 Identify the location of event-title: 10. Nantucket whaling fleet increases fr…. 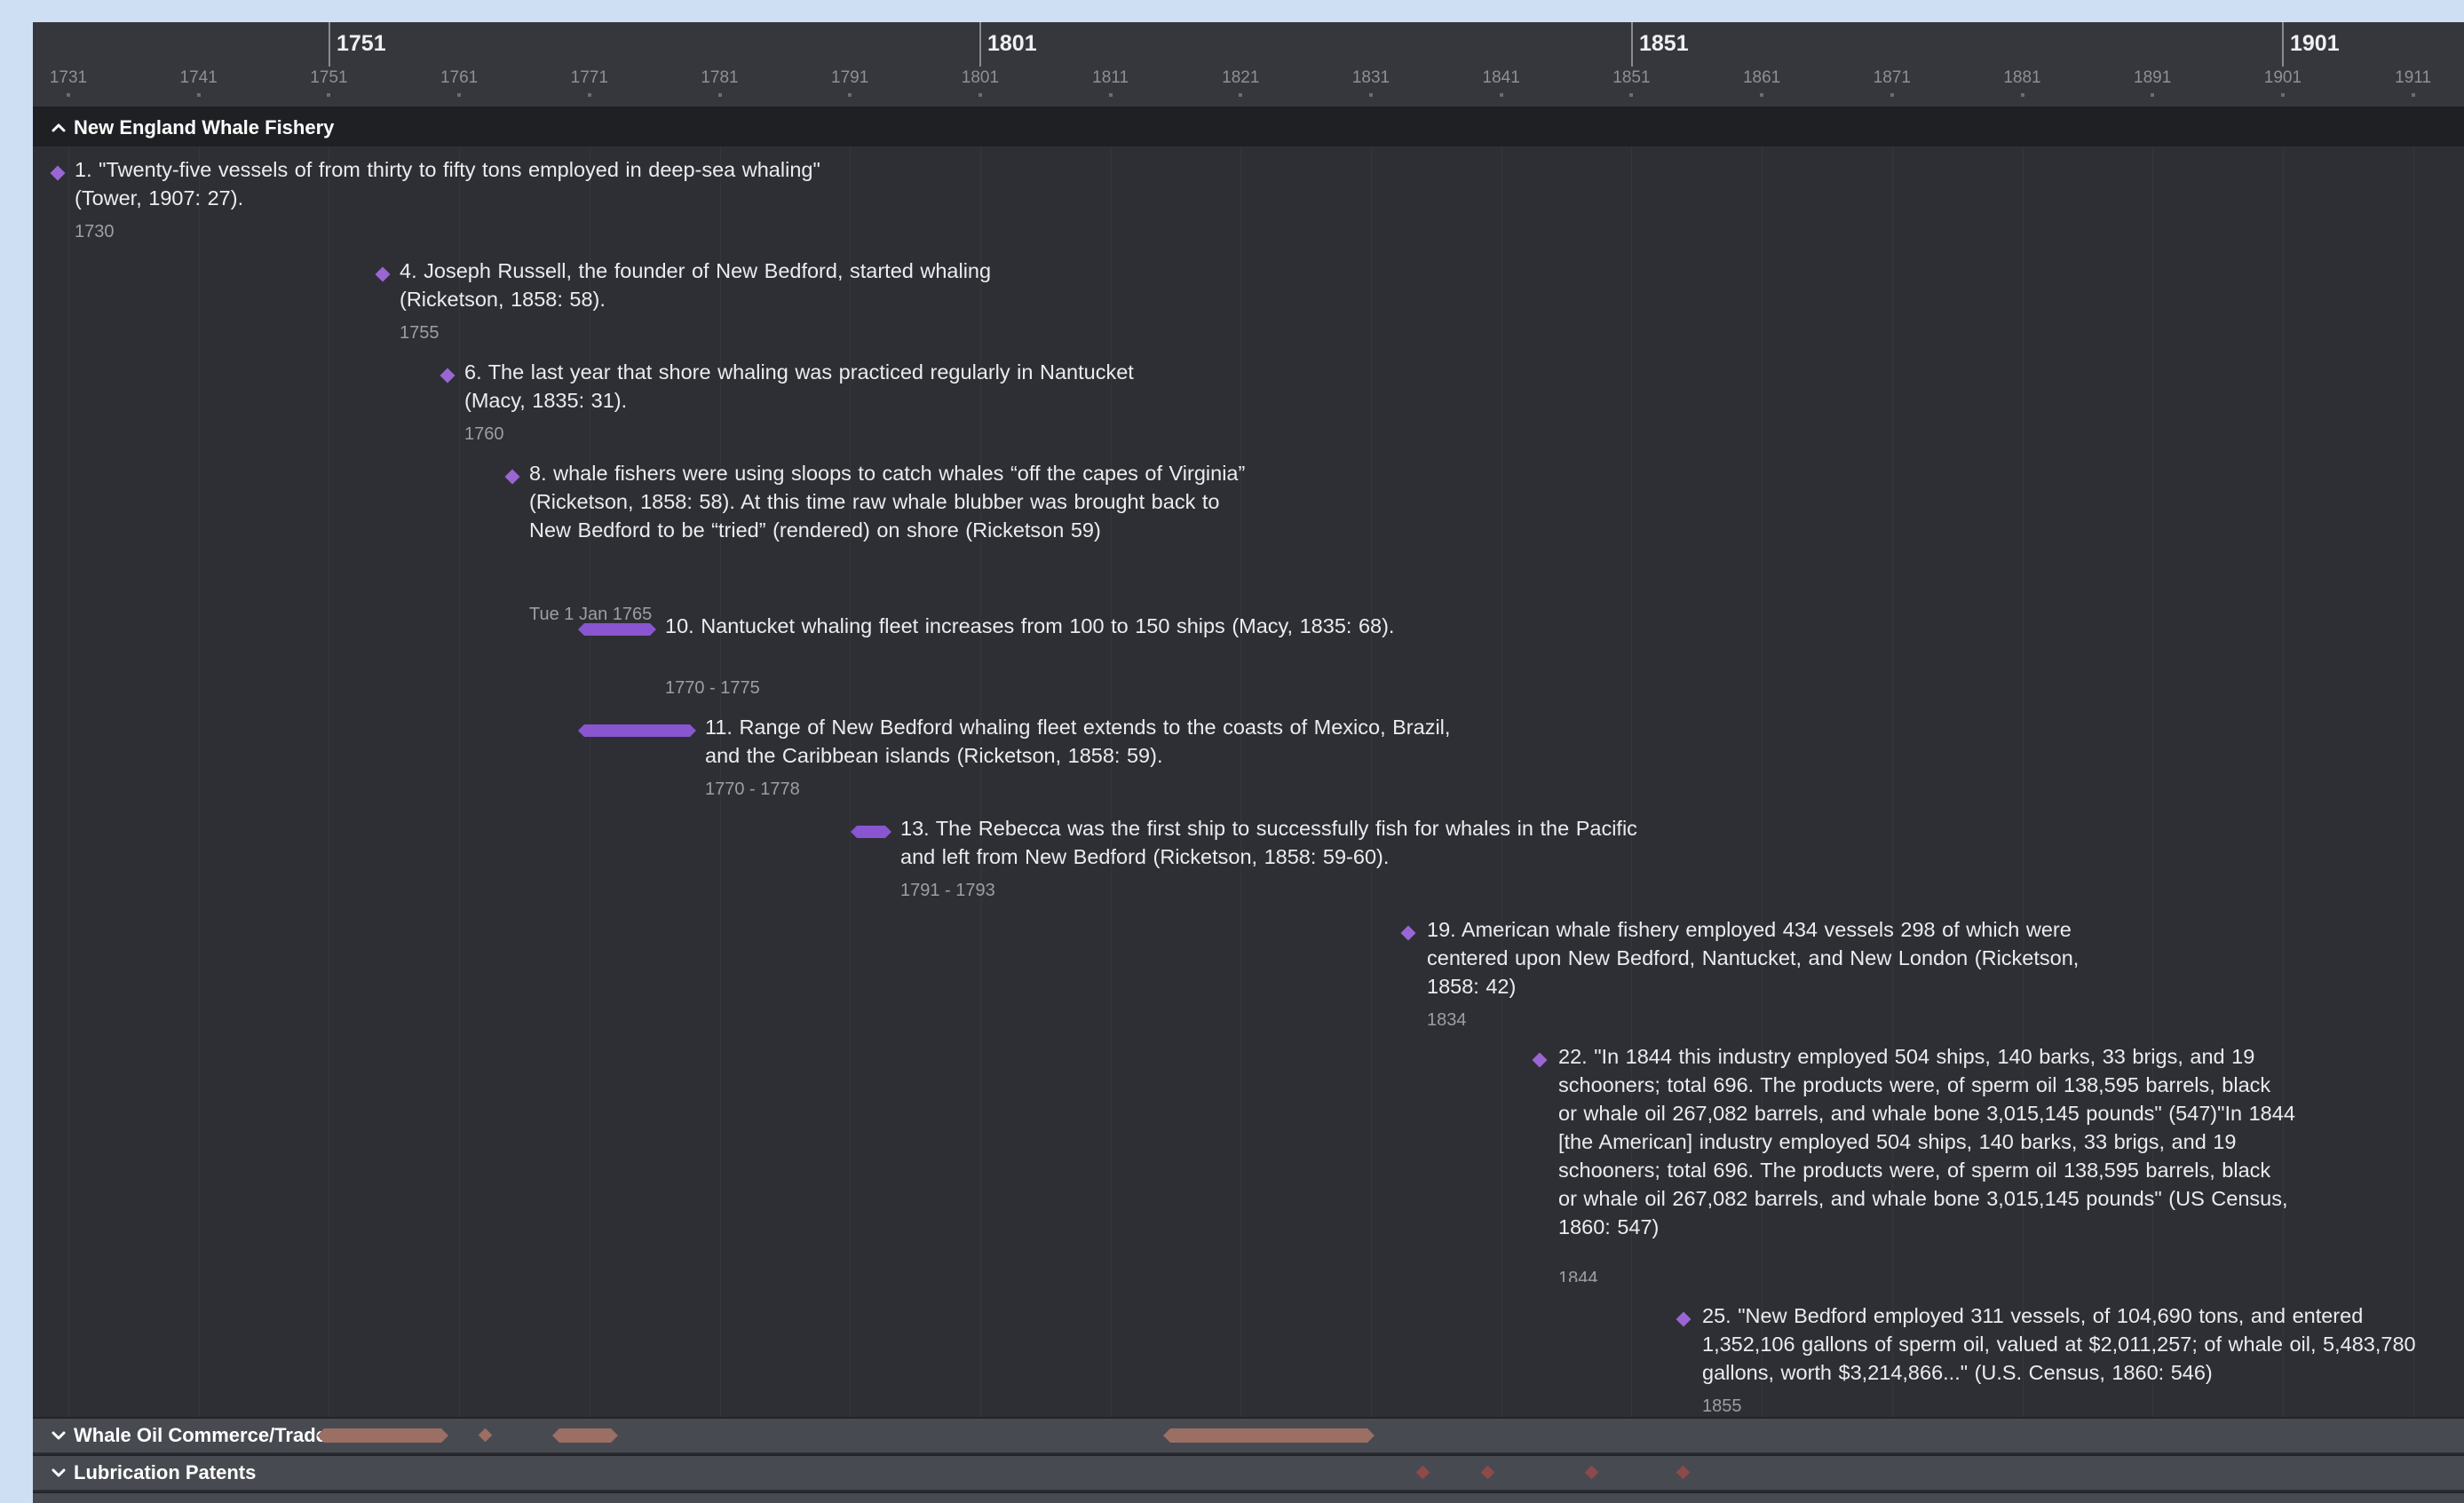
(1047, 626).